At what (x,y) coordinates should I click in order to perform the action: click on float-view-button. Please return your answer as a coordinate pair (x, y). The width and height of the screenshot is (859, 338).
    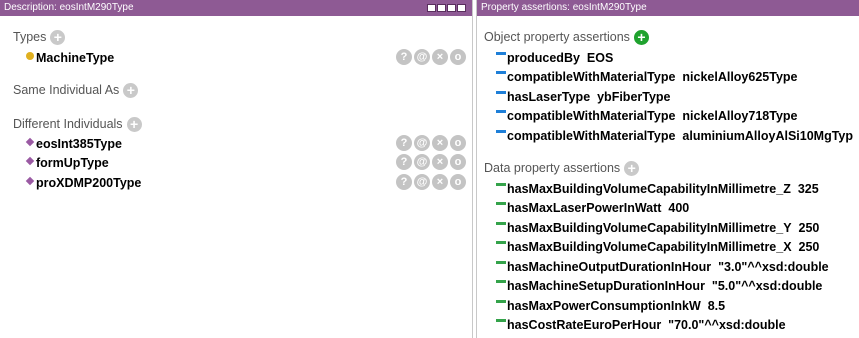
    Looking at the image, I should click on (441, 8).